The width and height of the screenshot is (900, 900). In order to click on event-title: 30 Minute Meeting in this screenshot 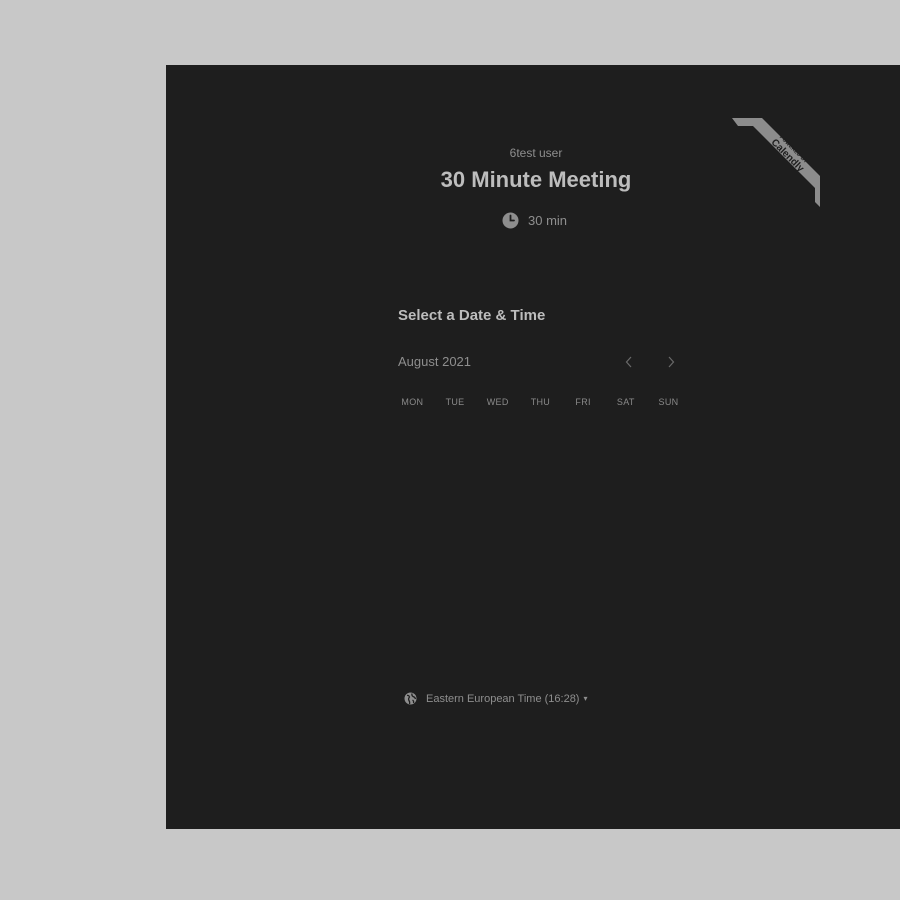, I will do `click(536, 179)`.